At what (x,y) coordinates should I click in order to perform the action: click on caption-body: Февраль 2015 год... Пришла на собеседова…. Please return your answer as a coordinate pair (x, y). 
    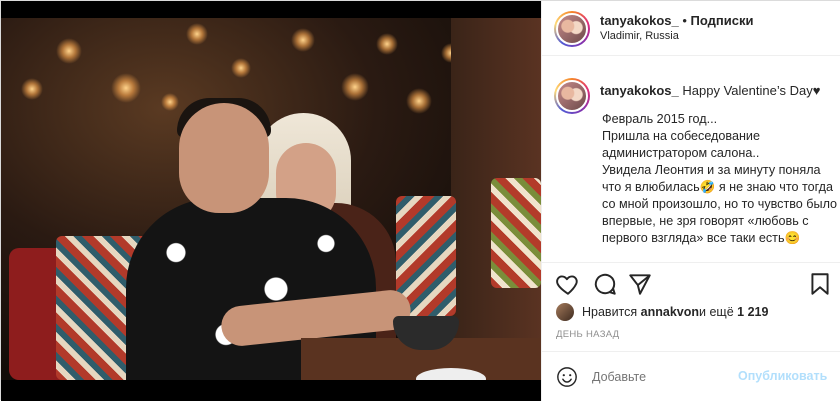
    Looking at the image, I should click on (720, 179).